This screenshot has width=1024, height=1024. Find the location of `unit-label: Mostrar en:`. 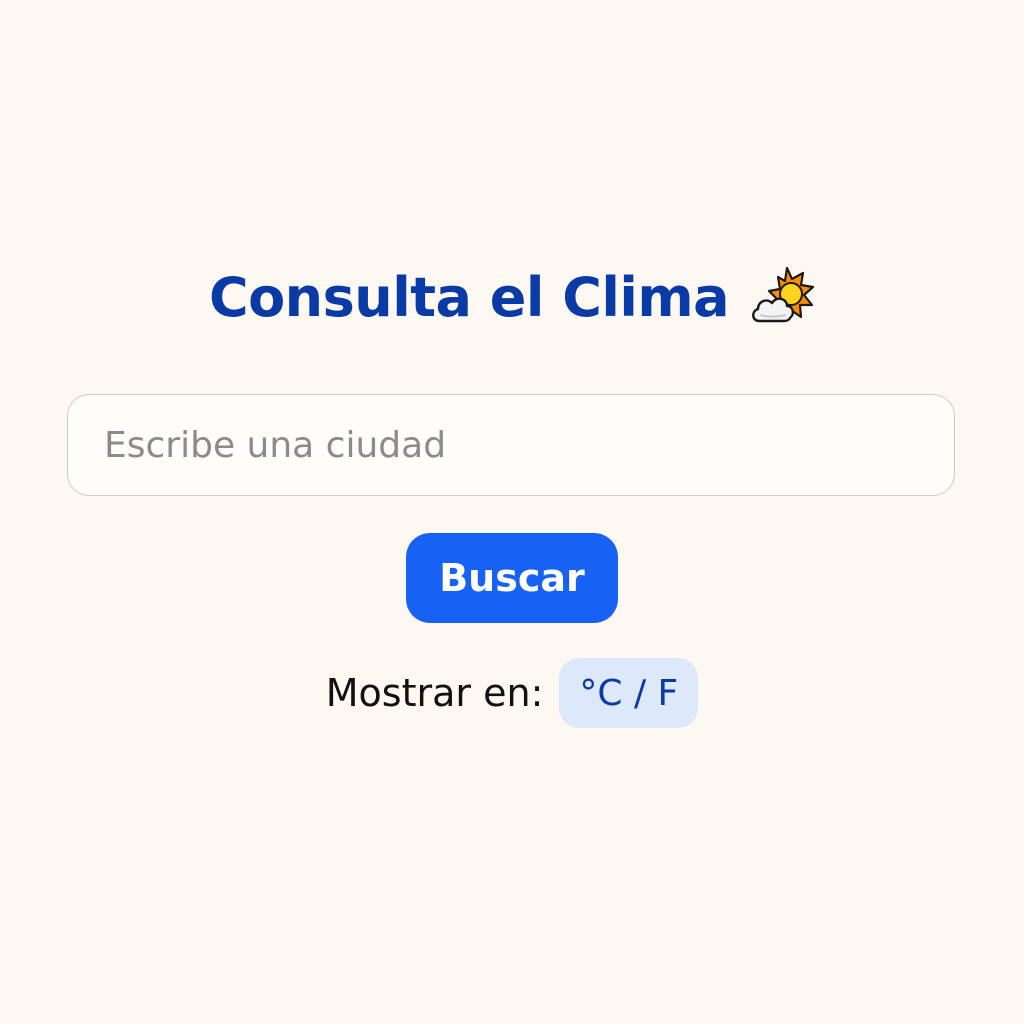

unit-label: Mostrar en: is located at coordinates (434, 693).